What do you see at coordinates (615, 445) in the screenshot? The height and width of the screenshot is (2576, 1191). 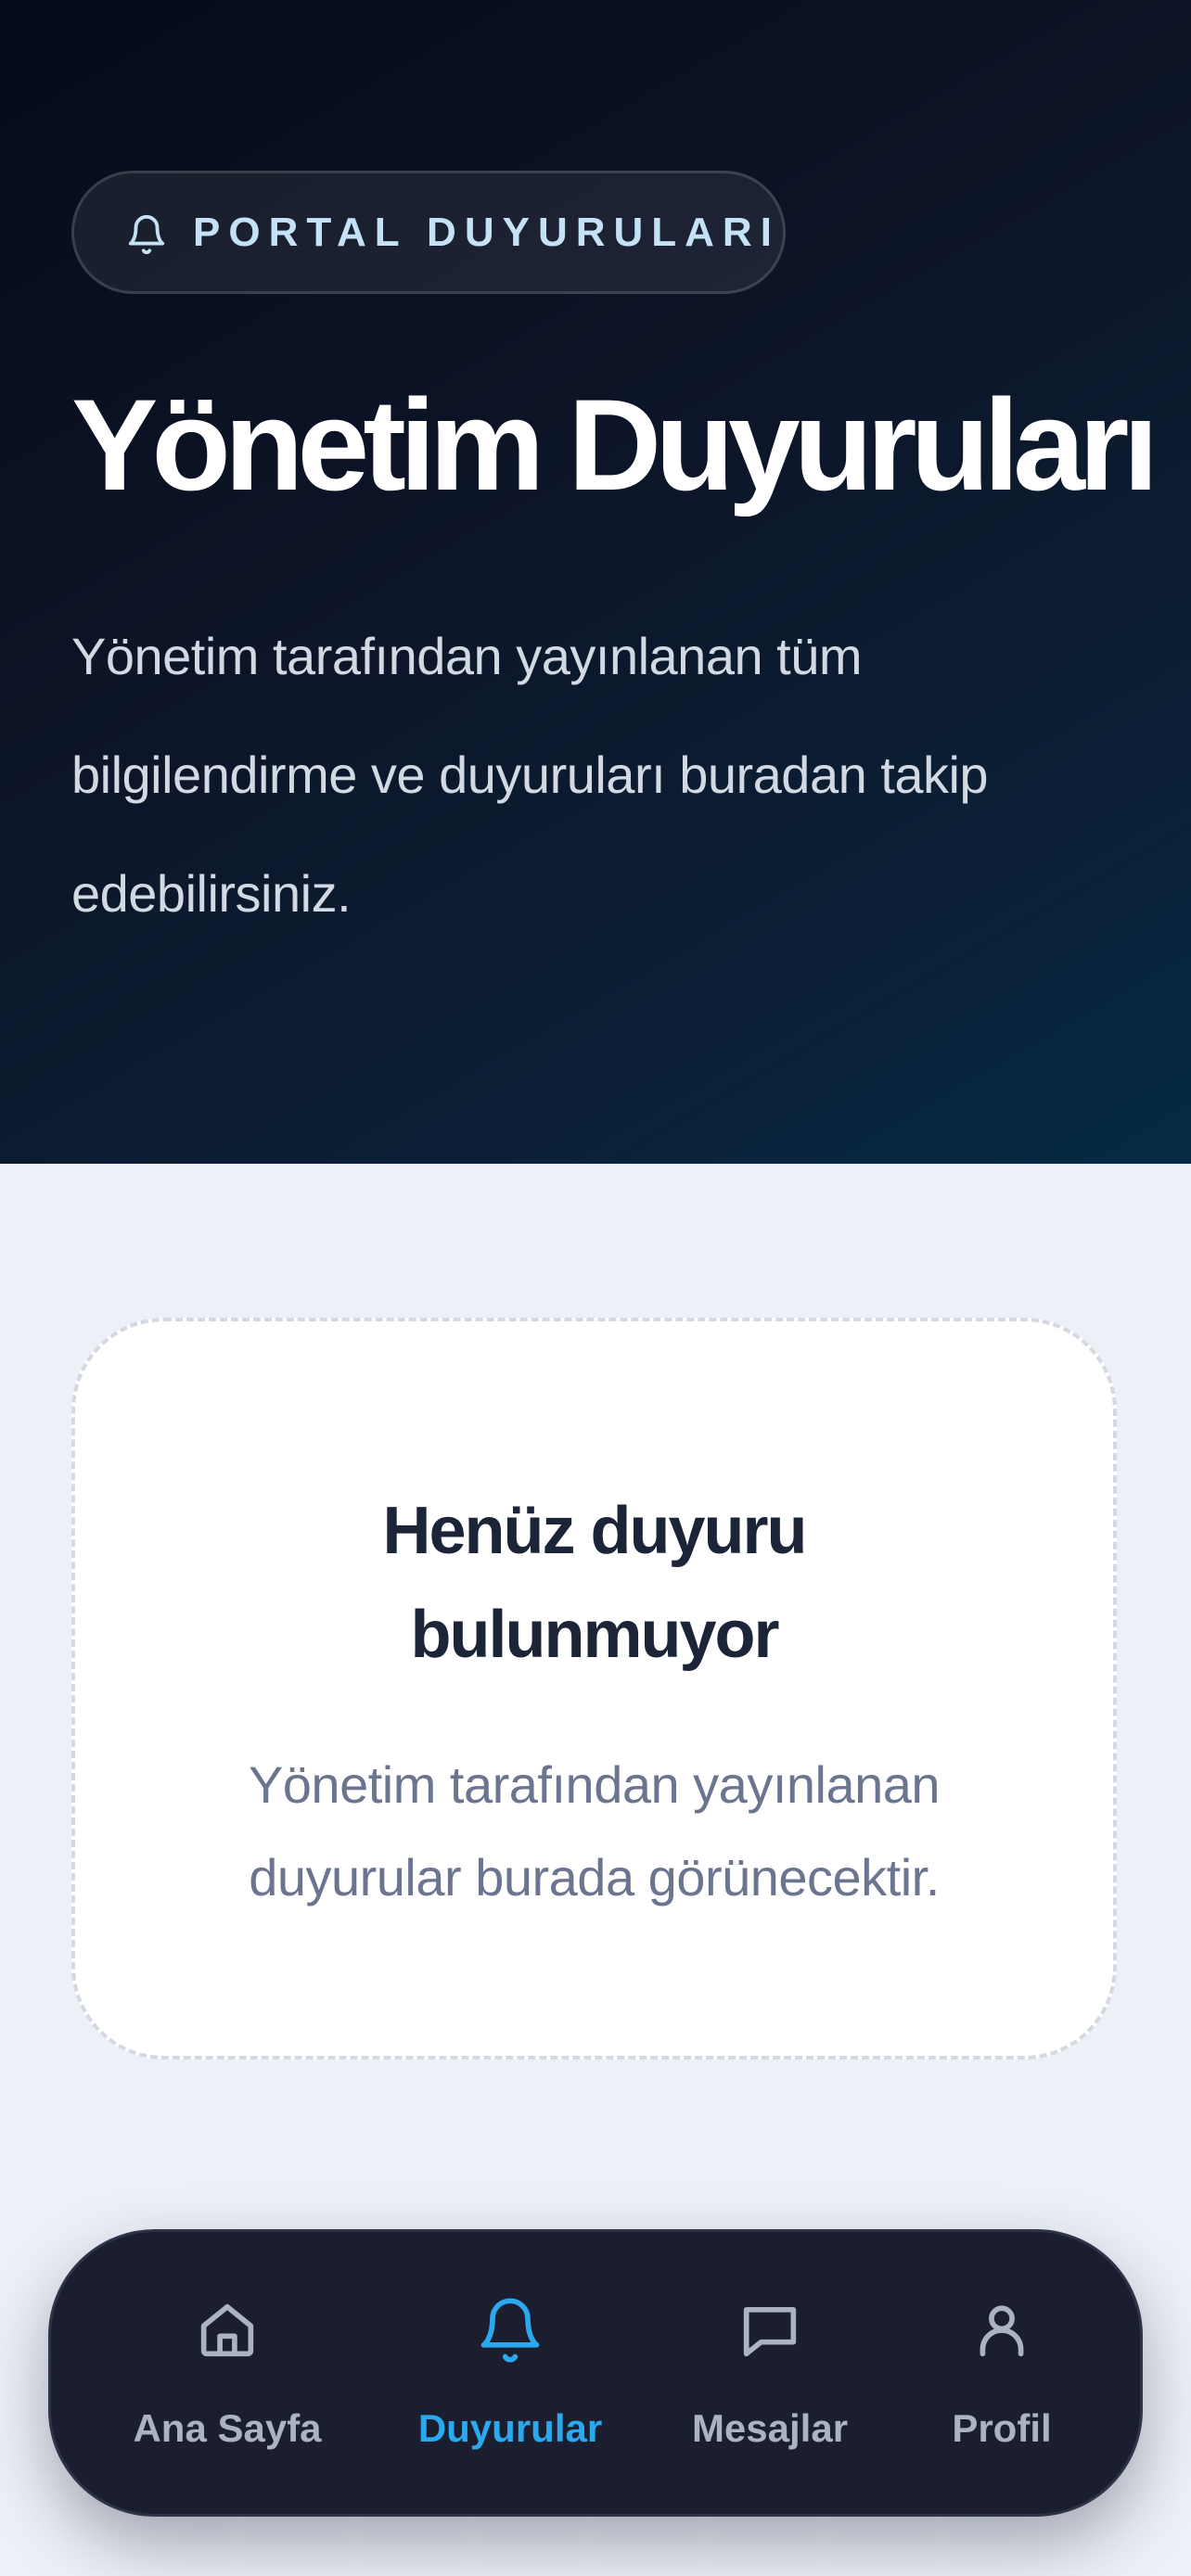 I see `page-title: Yönetim Duyuruları` at bounding box center [615, 445].